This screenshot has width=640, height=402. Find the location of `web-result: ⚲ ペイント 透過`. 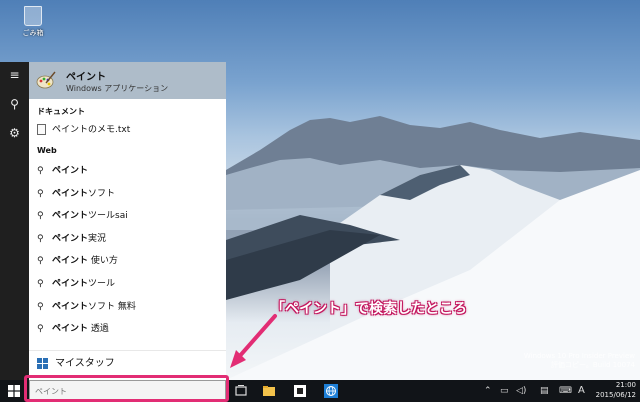

web-result: ⚲ ペイント 透過 is located at coordinates (127, 329).